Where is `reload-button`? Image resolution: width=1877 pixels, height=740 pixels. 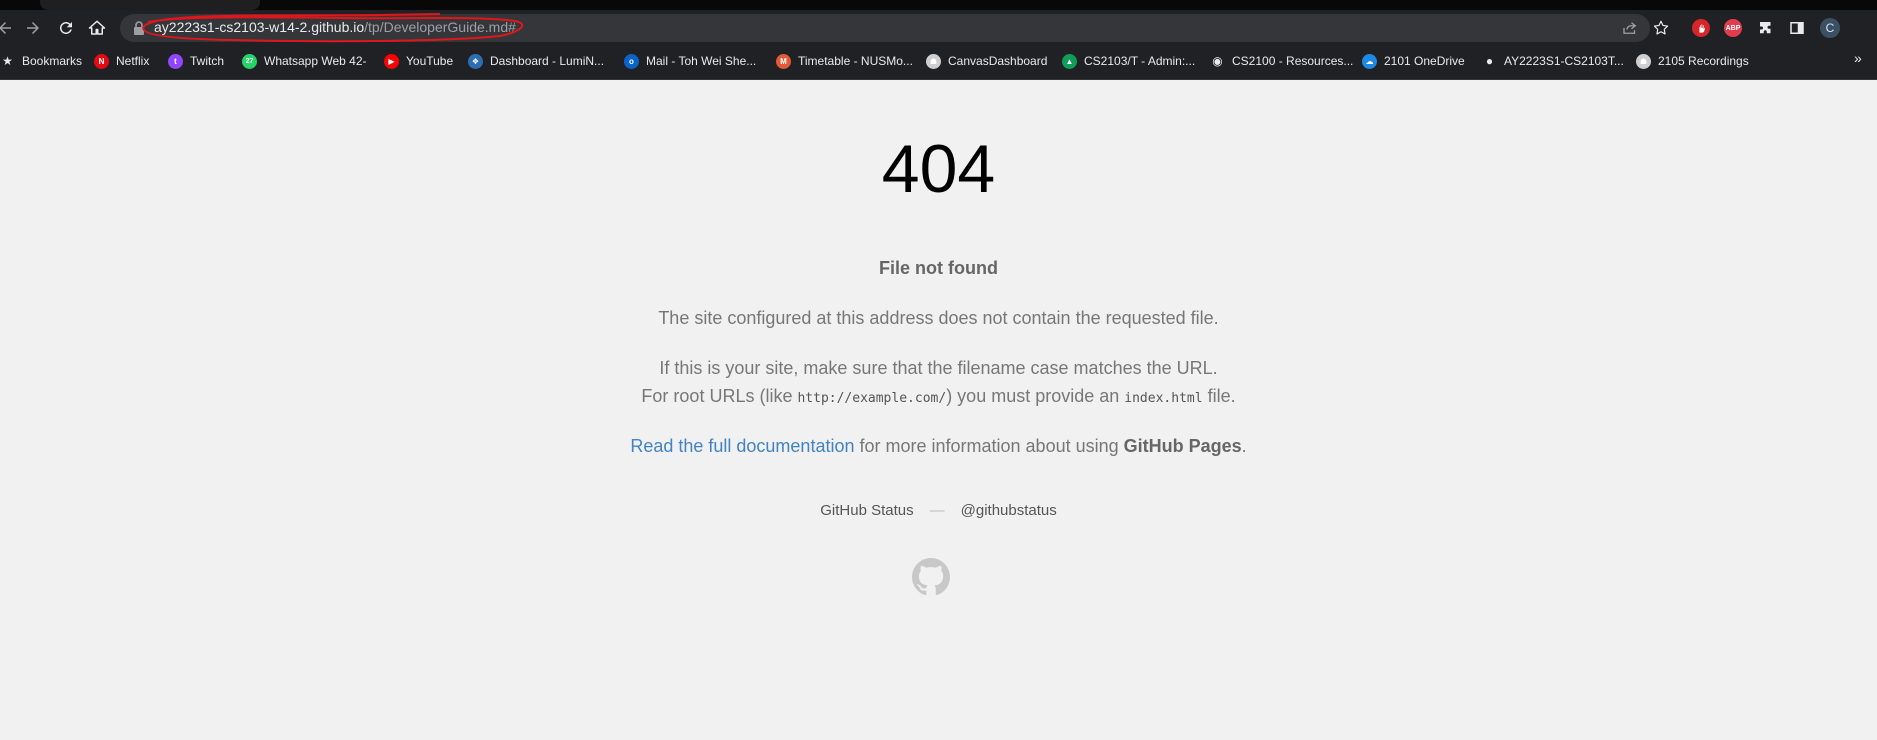 reload-button is located at coordinates (66, 28).